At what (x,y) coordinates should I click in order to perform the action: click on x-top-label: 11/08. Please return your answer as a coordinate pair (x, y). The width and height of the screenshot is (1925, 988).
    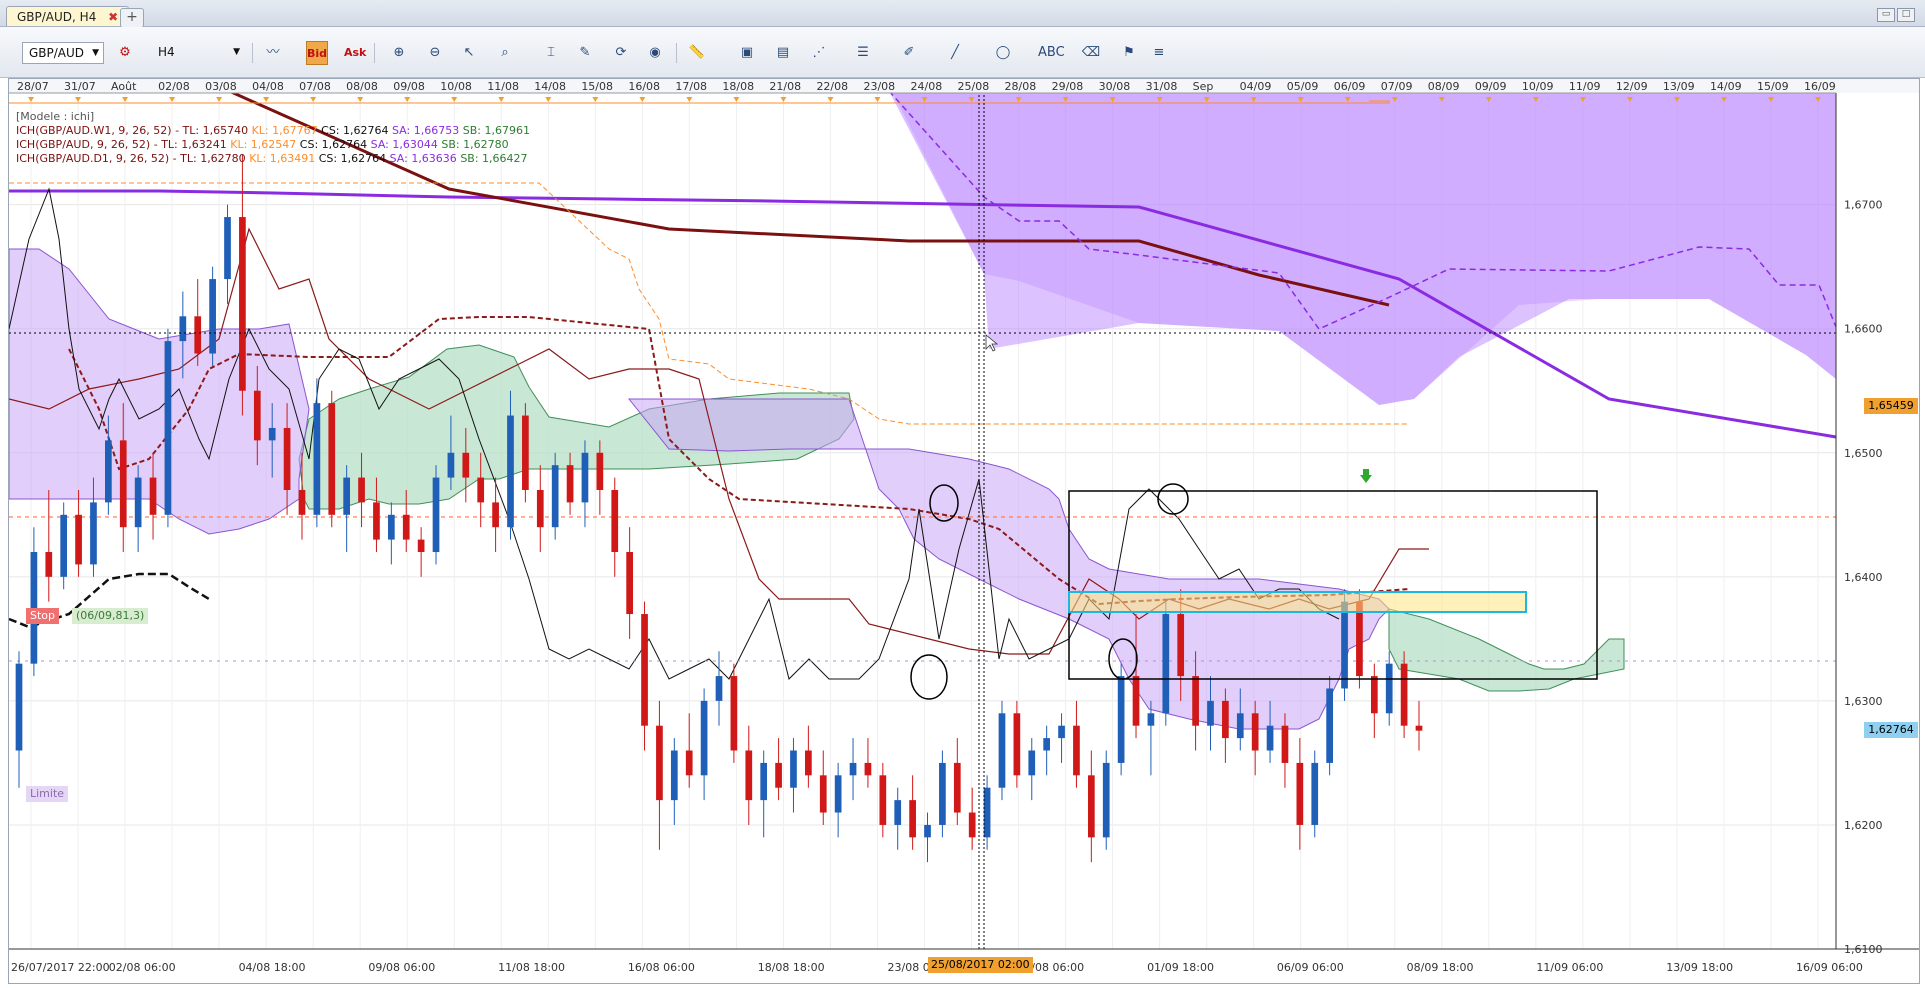
    Looking at the image, I should click on (503, 86).